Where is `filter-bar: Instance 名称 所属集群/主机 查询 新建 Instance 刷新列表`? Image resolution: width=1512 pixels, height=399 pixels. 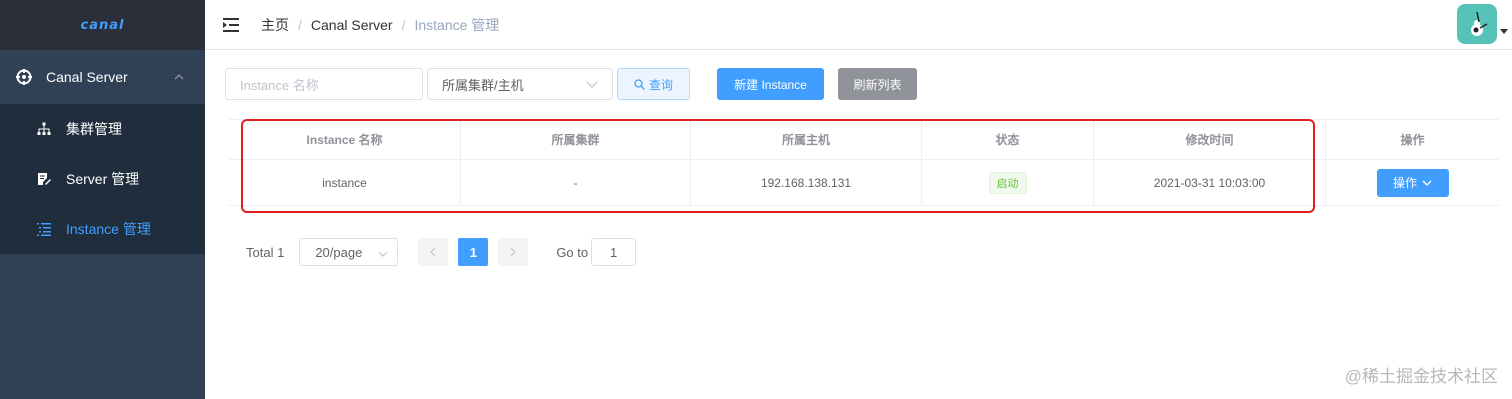 filter-bar: Instance 名称 所属集群/主机 查询 新建 Instance 刷新列表 is located at coordinates (571, 84).